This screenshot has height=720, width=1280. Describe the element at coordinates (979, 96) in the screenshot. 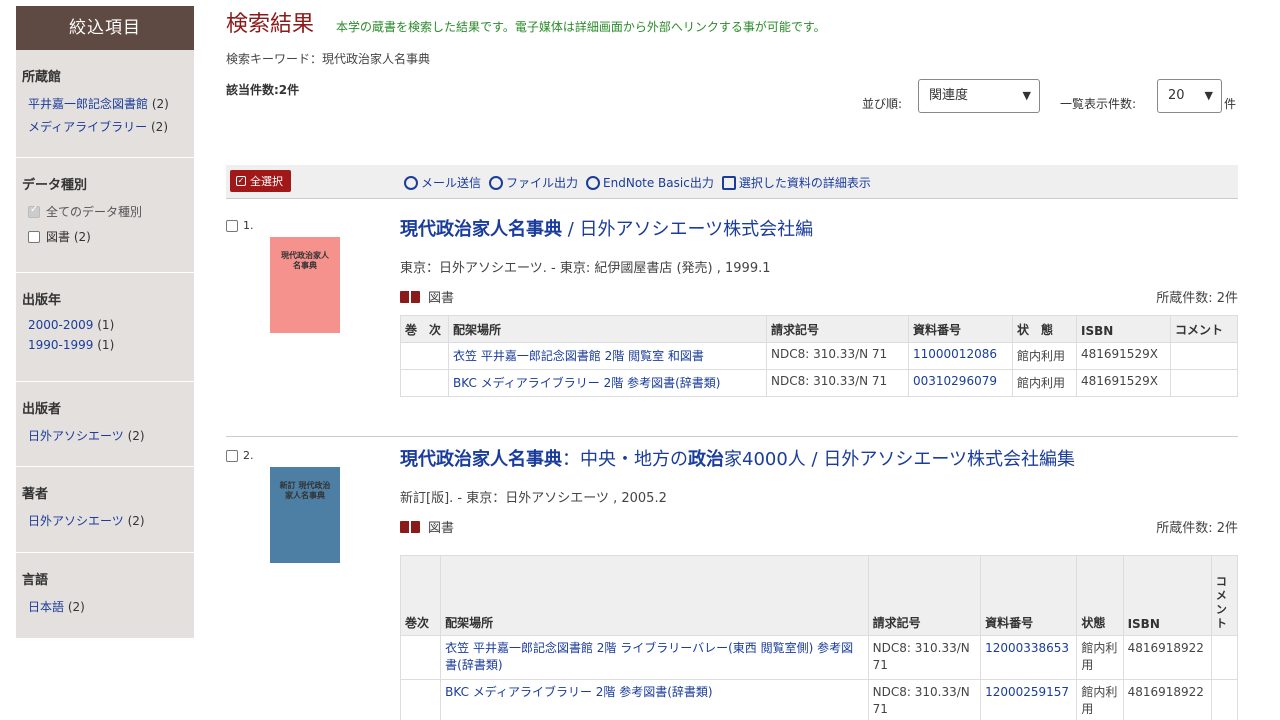

I see `sort-select: 関連度 ▼` at that location.